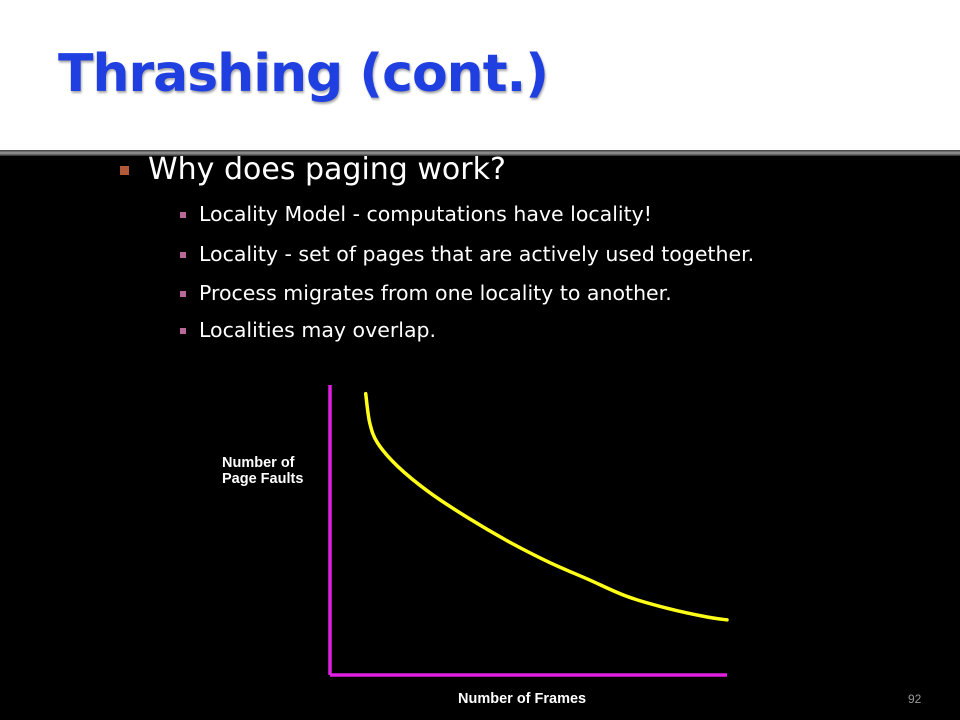 The width and height of the screenshot is (960, 720). What do you see at coordinates (522, 699) in the screenshot?
I see `x-axis-label: Number of Frames` at bounding box center [522, 699].